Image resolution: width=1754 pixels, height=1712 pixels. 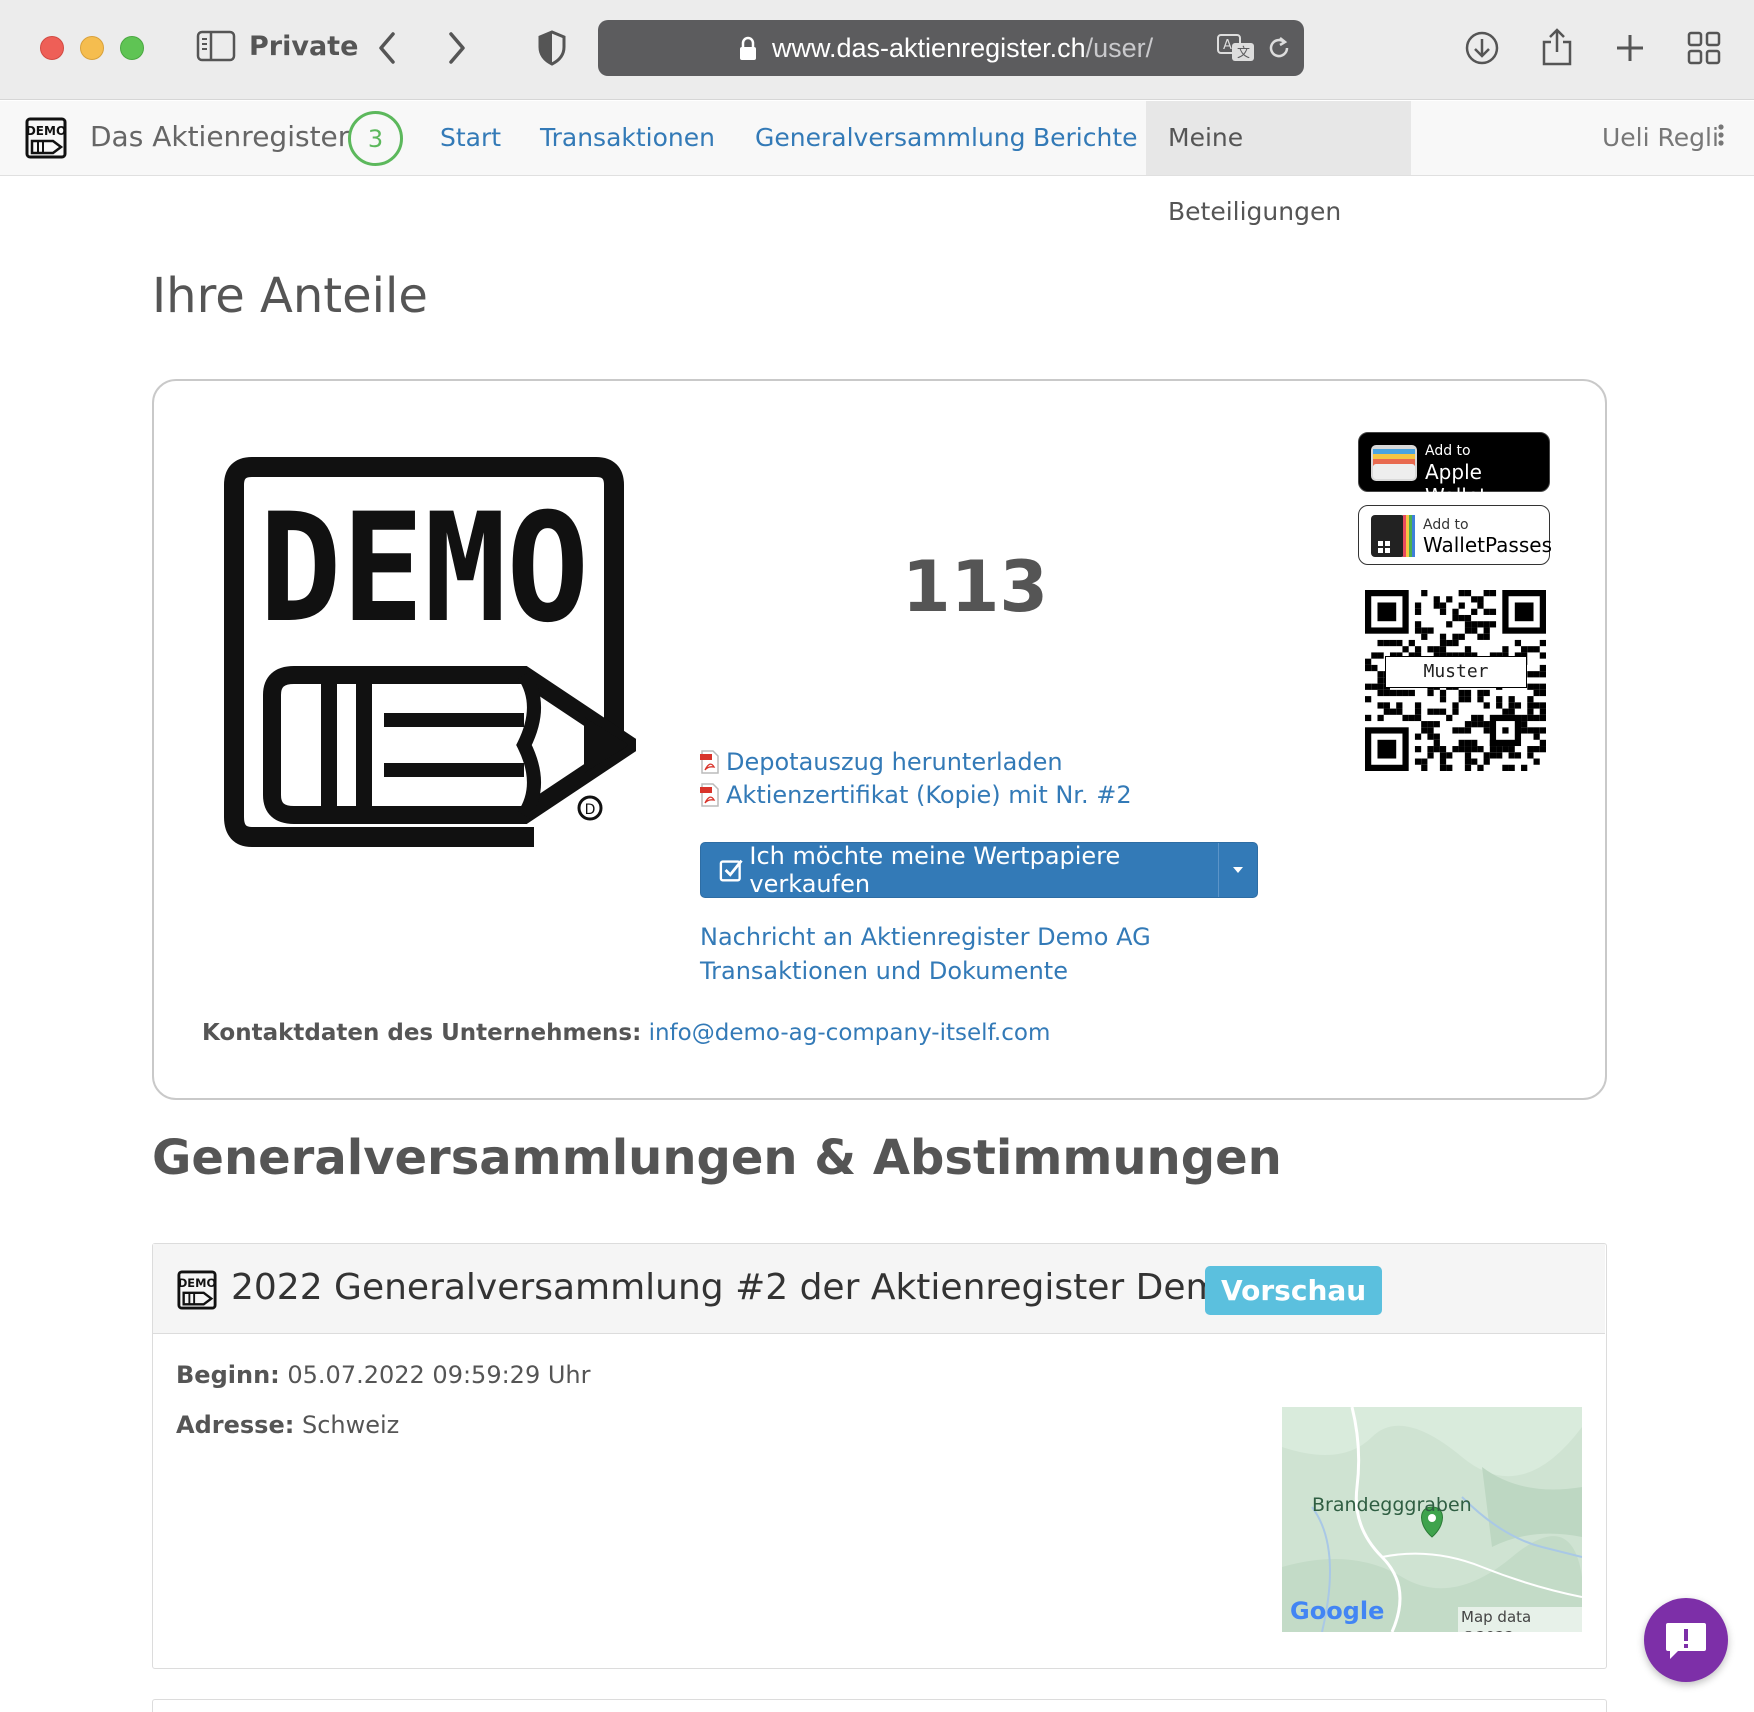 What do you see at coordinates (1660, 138) in the screenshot?
I see `user-menu: Ueli Regli` at bounding box center [1660, 138].